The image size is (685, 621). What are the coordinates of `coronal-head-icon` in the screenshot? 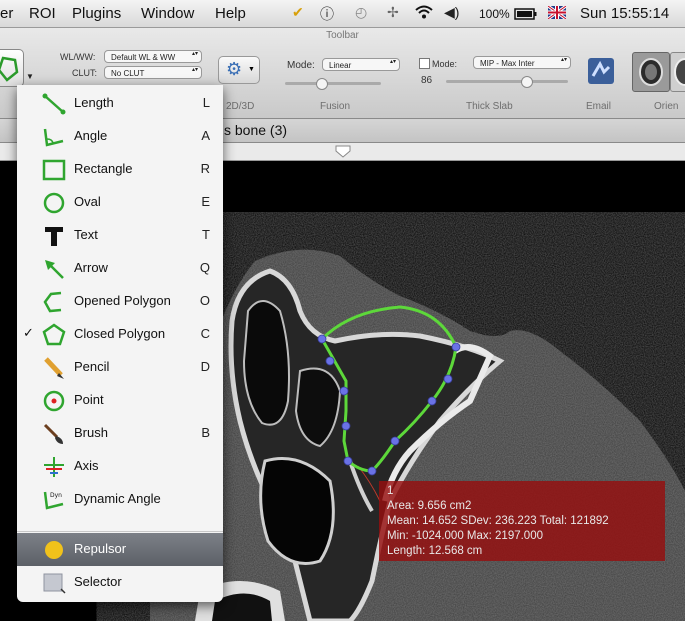 It's located at (679, 72).